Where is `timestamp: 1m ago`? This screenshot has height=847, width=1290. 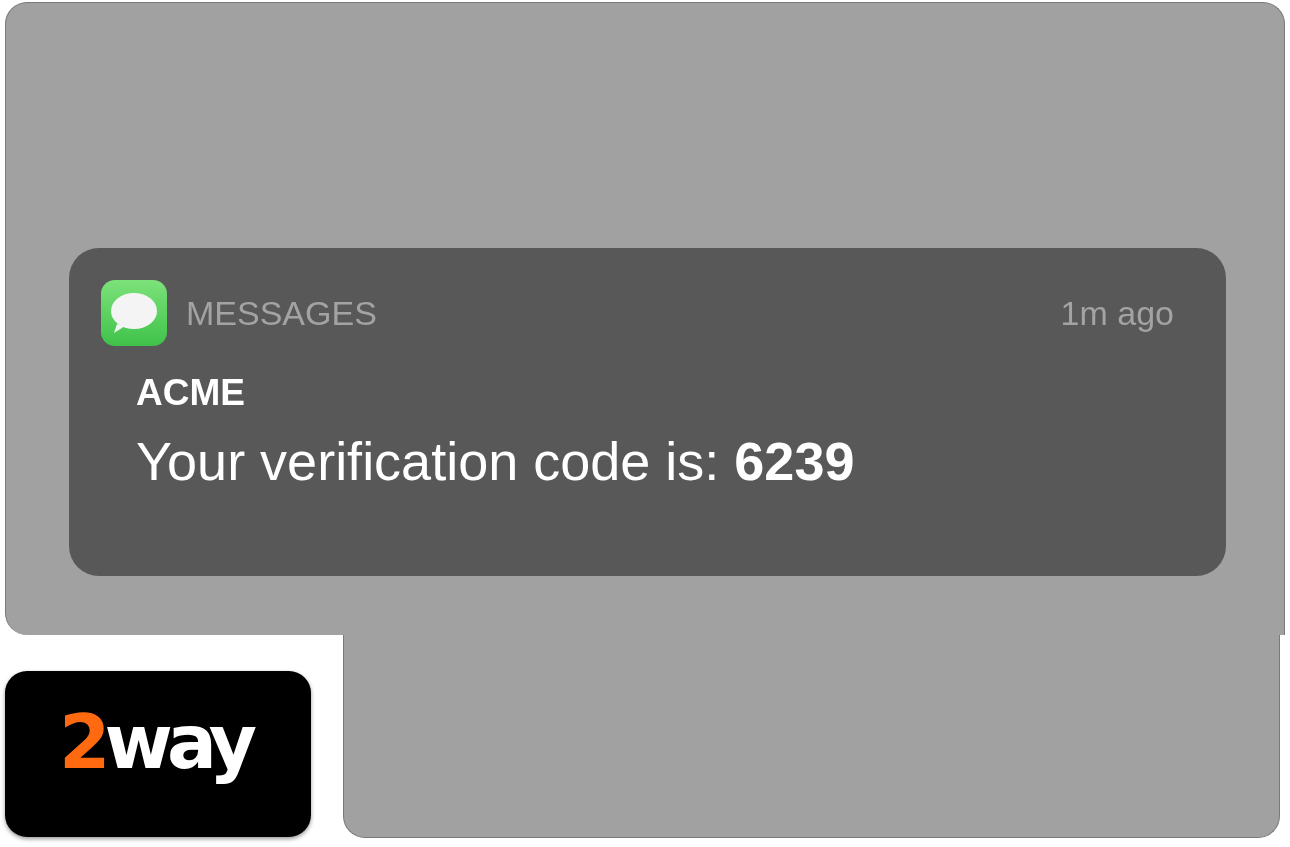
timestamp: 1m ago is located at coordinates (1117, 313).